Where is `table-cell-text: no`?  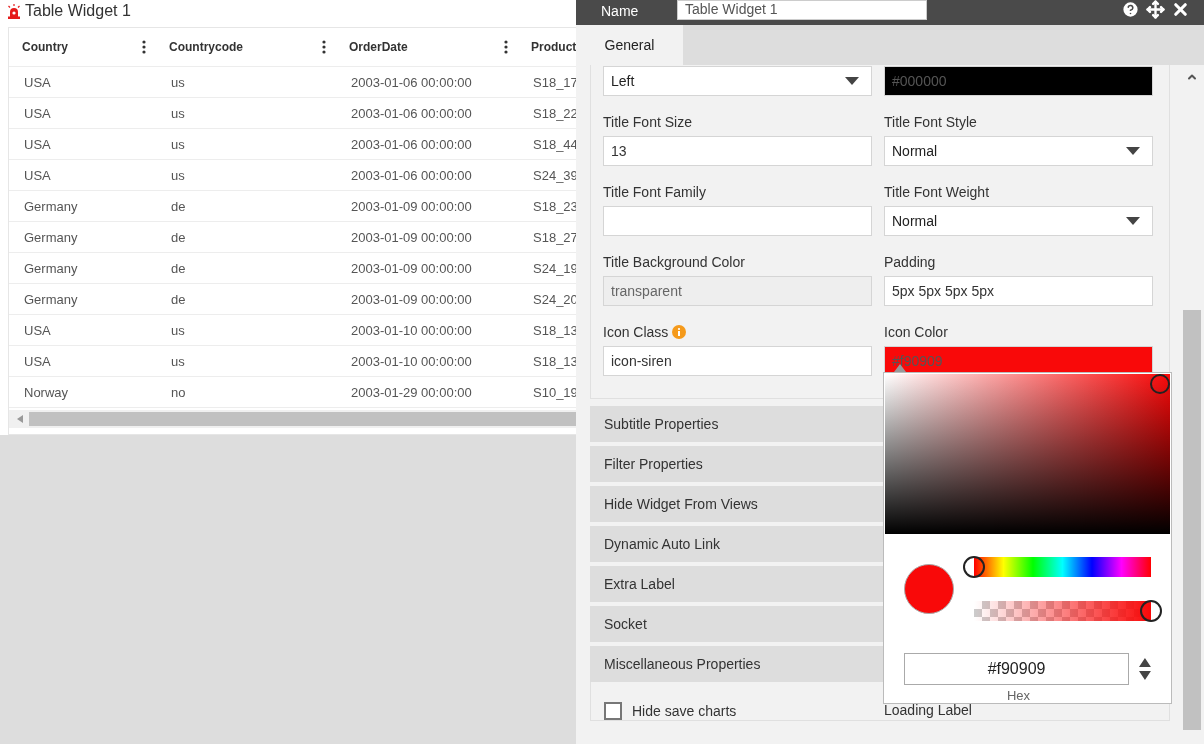
table-cell-text: no is located at coordinates (178, 392).